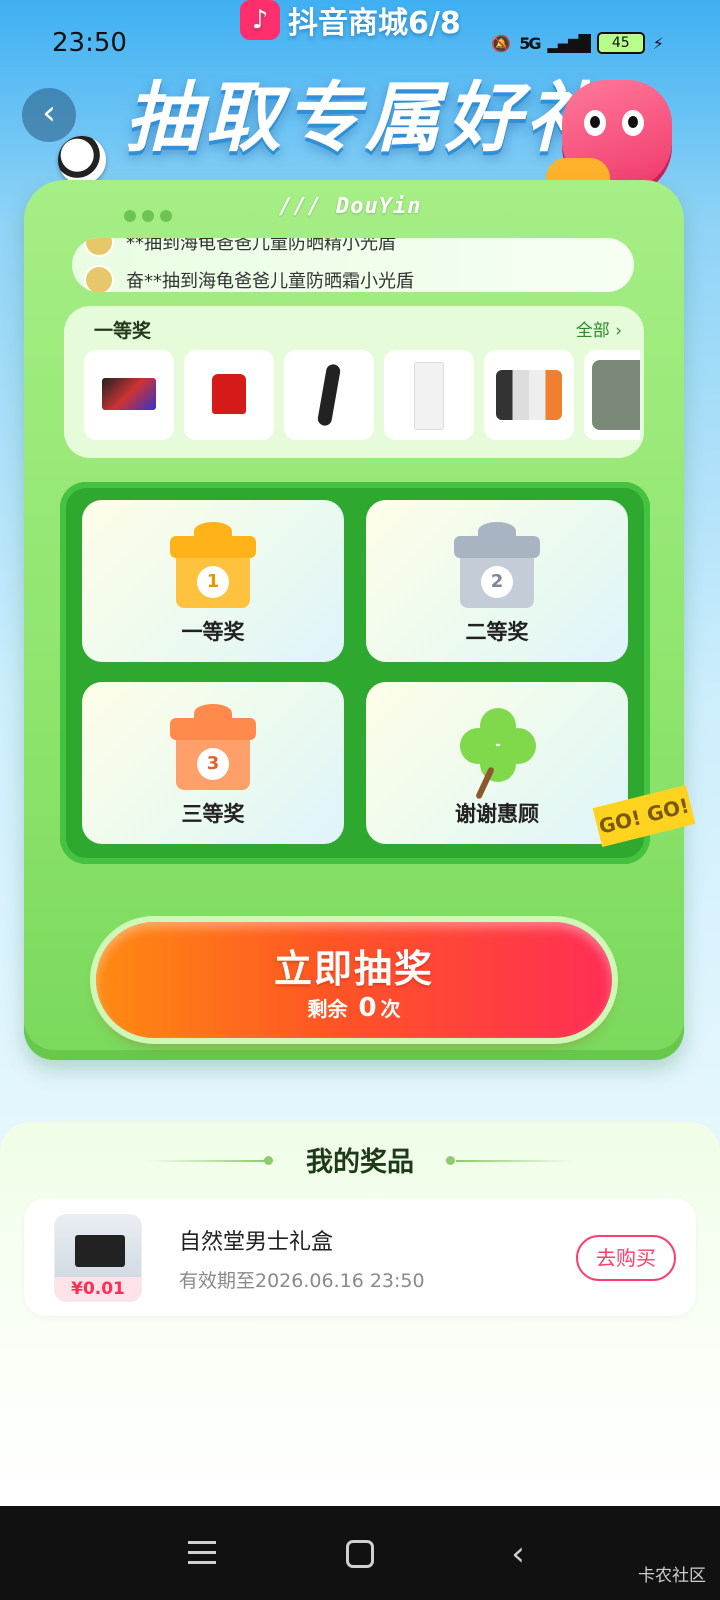 The width and height of the screenshot is (720, 1600). What do you see at coordinates (360, 1257) in the screenshot?
I see `prize-card: ¥0.01 自然堂男士礼盒 有效期至2026.06.16 23:50 去购买` at bounding box center [360, 1257].